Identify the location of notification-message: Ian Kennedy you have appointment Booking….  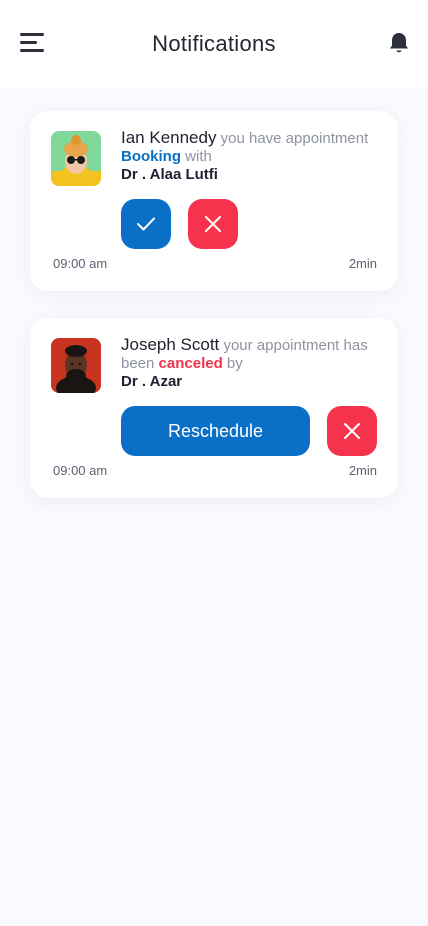
(251, 156).